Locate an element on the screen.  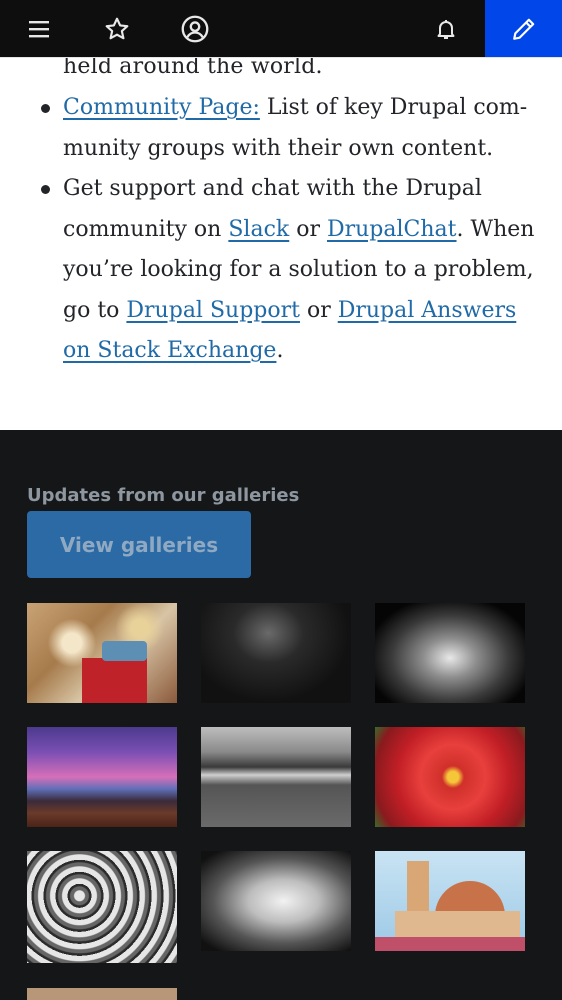
menu-button is located at coordinates (39, 28).